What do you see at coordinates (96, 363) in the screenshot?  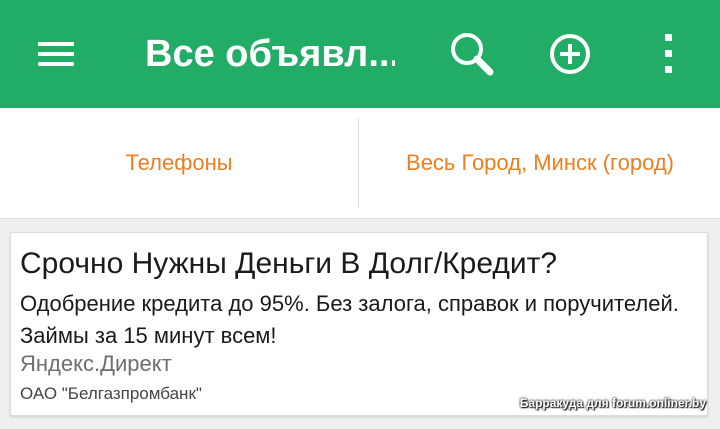 I see `ad-source: Яндекс.Директ` at bounding box center [96, 363].